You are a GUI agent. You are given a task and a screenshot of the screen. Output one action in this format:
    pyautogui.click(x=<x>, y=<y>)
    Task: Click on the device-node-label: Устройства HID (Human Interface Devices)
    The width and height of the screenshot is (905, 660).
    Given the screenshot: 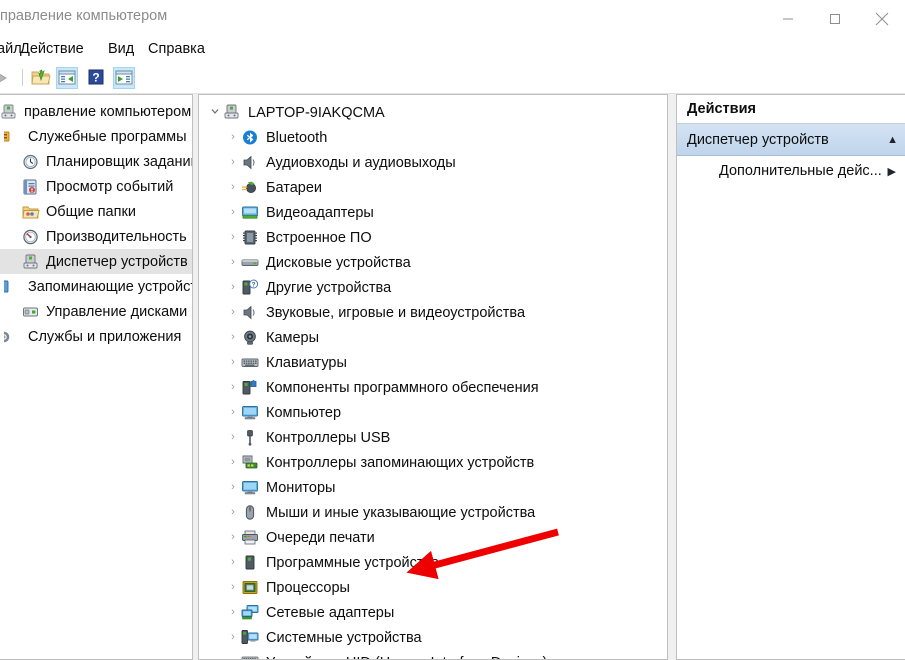 What is the action you would take?
    pyautogui.click(x=406, y=657)
    